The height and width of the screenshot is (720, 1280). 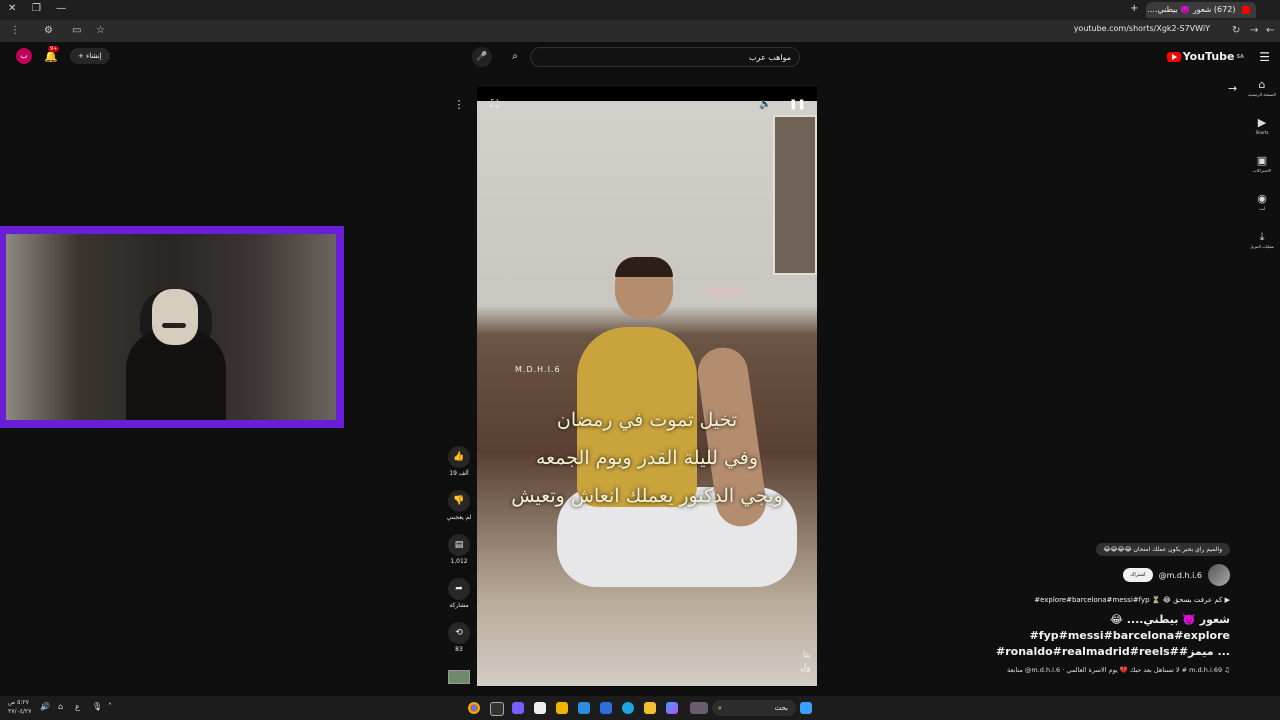 I want to click on browser-menu-icon: ⋮, so click(x=15, y=30).